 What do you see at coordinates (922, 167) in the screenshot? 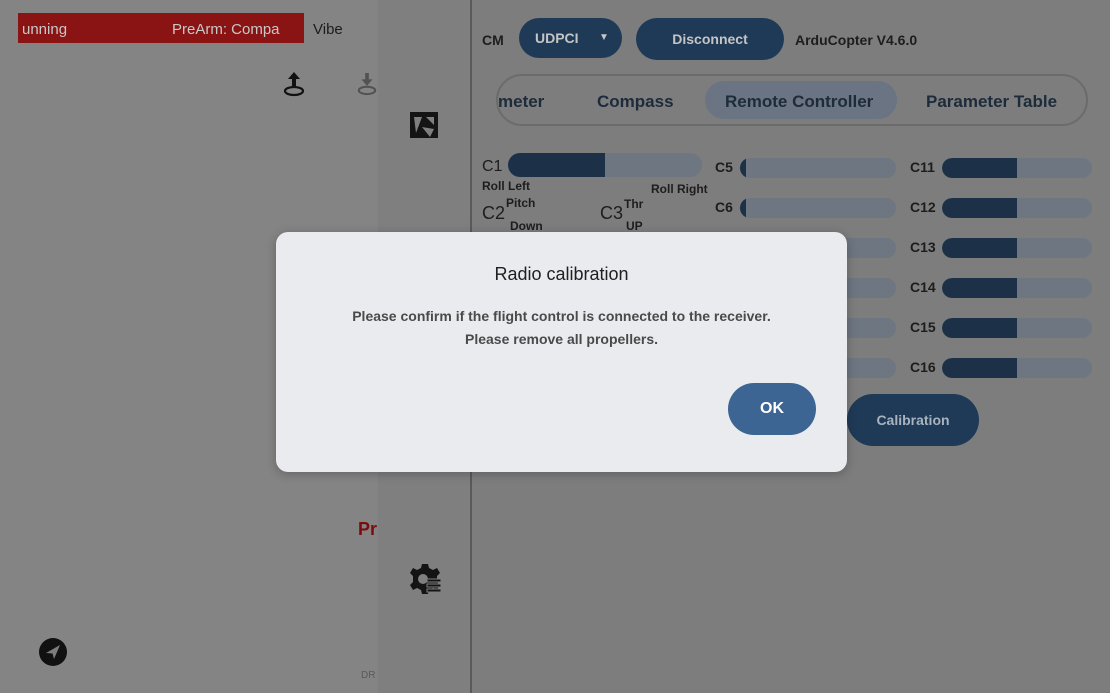
I see `channel-label: C11` at bounding box center [922, 167].